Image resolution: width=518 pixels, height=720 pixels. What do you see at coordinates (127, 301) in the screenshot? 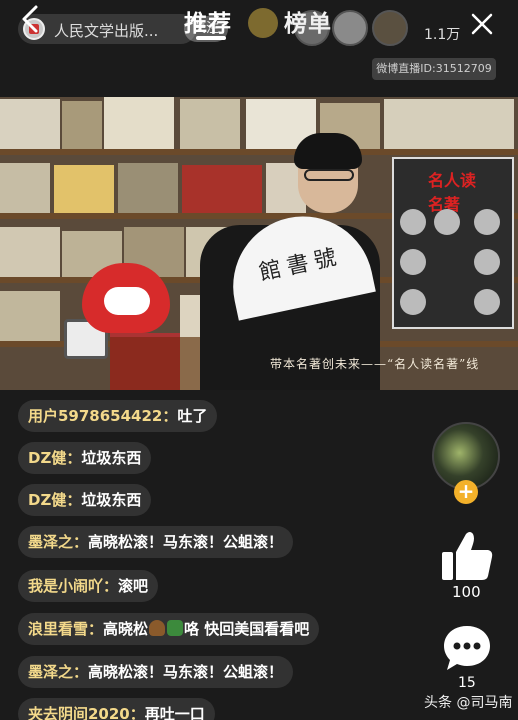
I see `mascot-face` at bounding box center [127, 301].